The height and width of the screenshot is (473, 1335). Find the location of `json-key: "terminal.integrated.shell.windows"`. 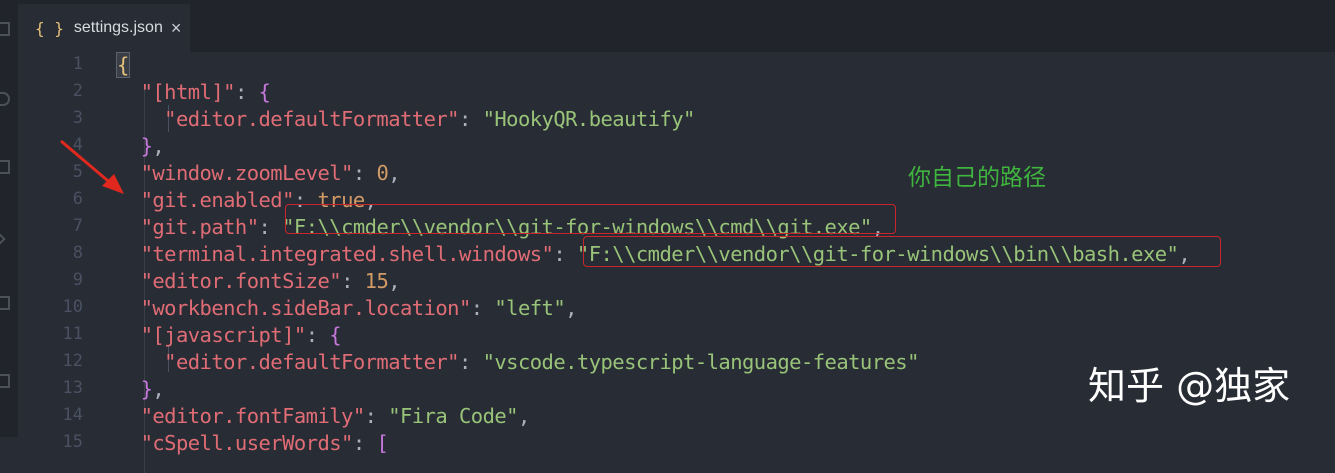

json-key: "terminal.integrated.shell.windows" is located at coordinates (347, 254).